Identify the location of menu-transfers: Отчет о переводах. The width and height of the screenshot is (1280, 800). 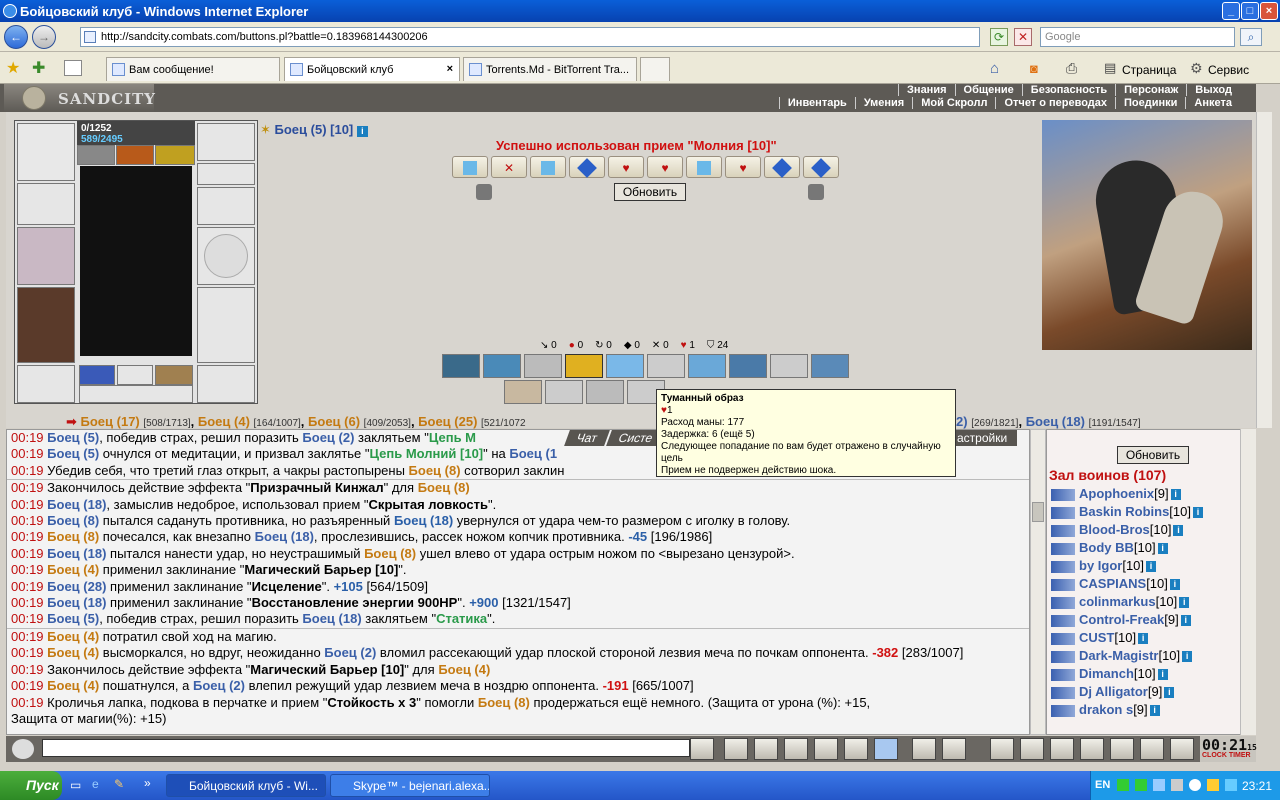
(1055, 103).